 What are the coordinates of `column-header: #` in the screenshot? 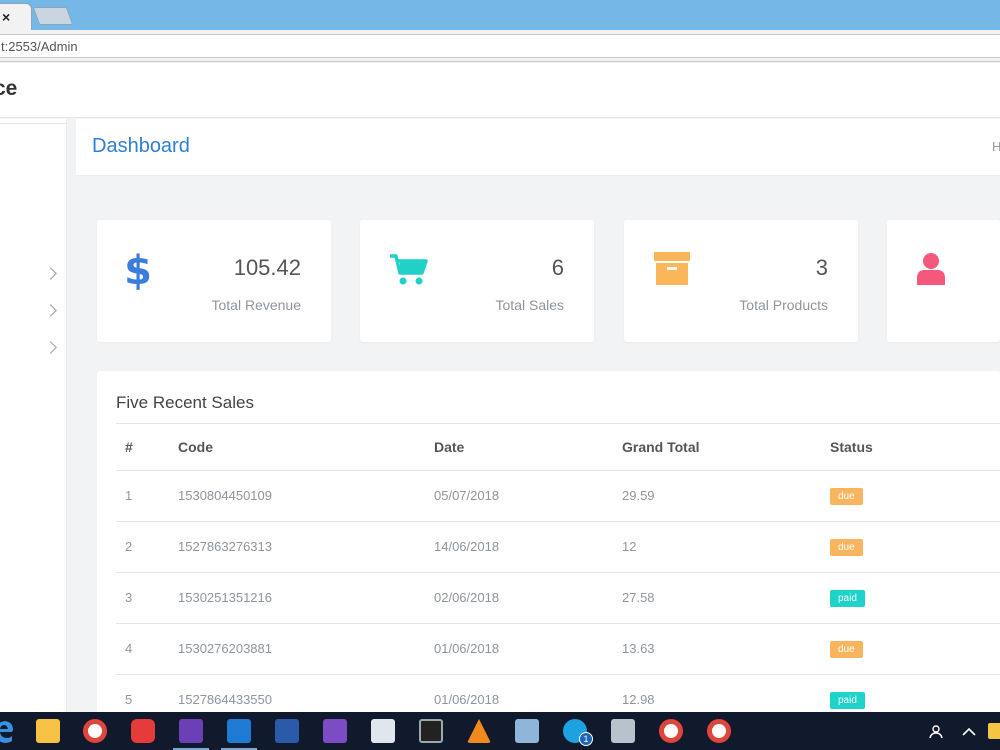 It's located at (147, 447).